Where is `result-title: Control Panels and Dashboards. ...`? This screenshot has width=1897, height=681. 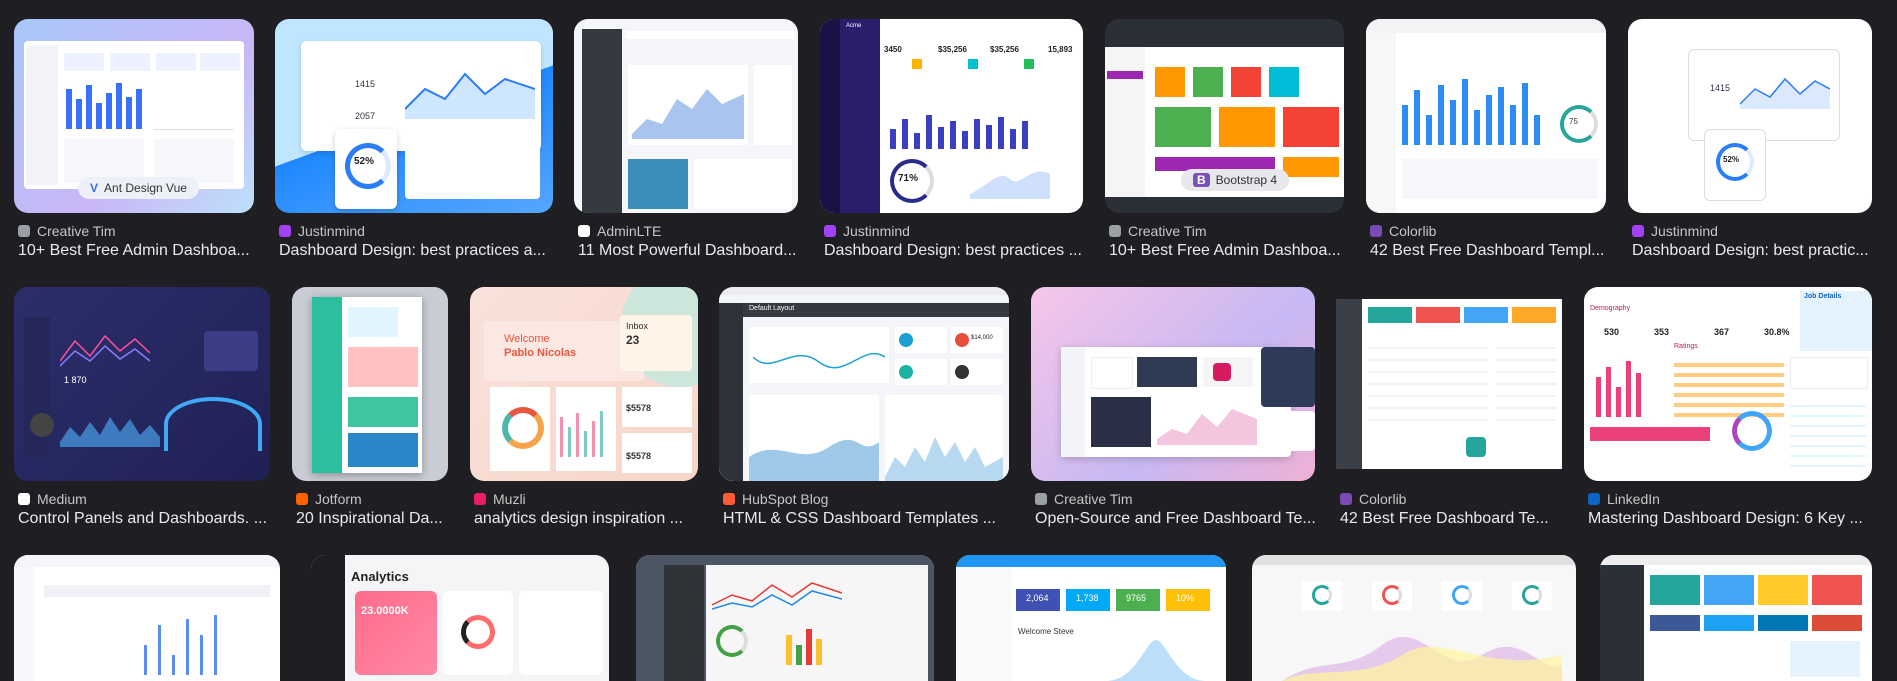
result-title: Control Panels and Dashboards. ... is located at coordinates (146, 519).